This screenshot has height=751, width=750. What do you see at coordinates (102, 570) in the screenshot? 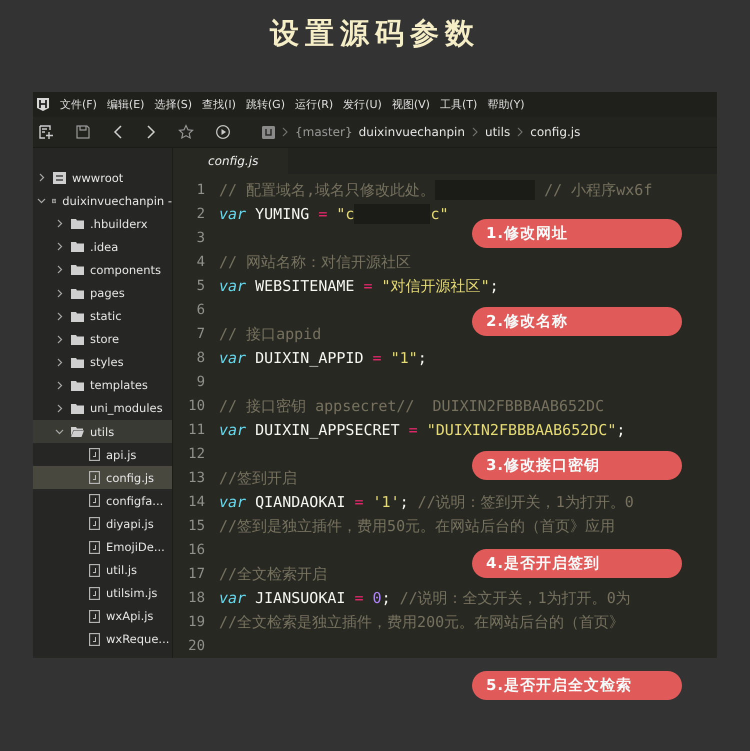
I see `tree-item: util.js` at bounding box center [102, 570].